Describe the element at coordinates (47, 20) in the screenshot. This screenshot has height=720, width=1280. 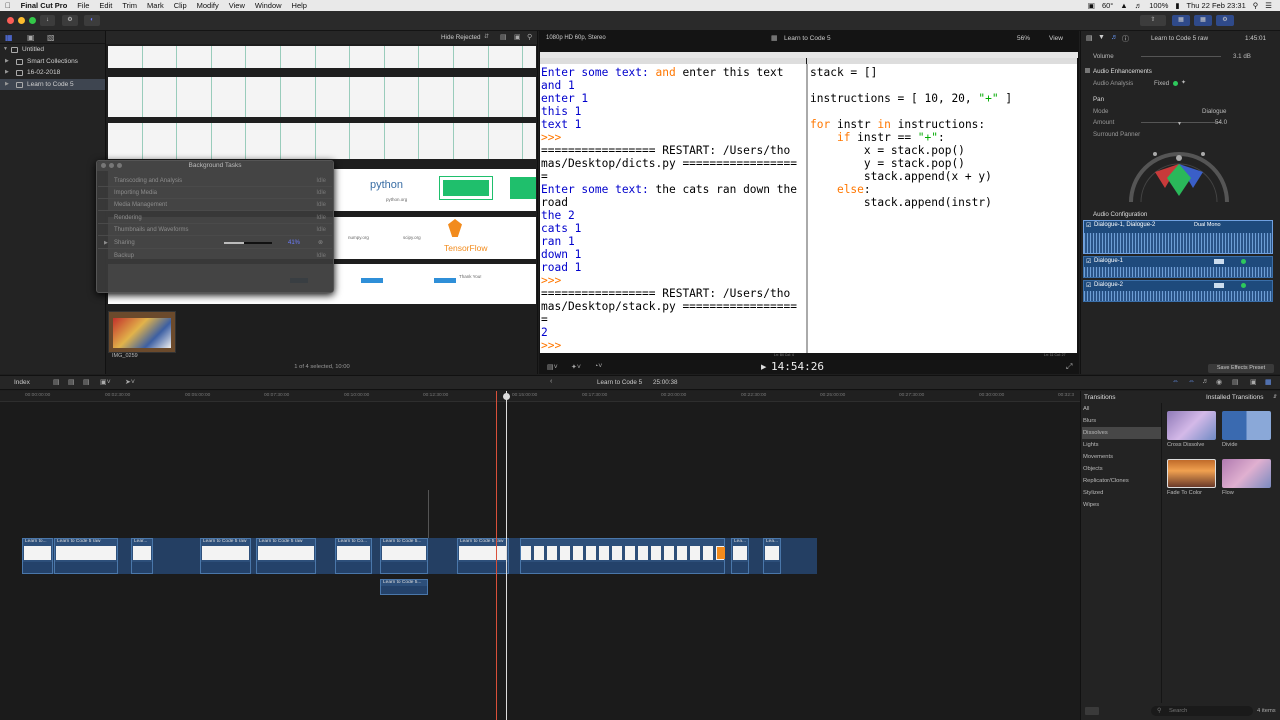
I see `import-button: ↓` at that location.